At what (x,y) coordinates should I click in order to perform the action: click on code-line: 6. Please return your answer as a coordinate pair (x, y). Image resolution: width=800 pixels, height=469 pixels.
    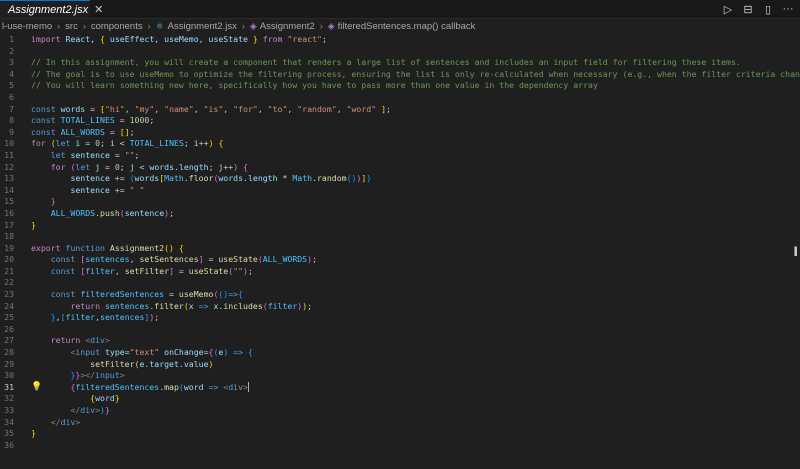
    Looking at the image, I should click on (400, 98).